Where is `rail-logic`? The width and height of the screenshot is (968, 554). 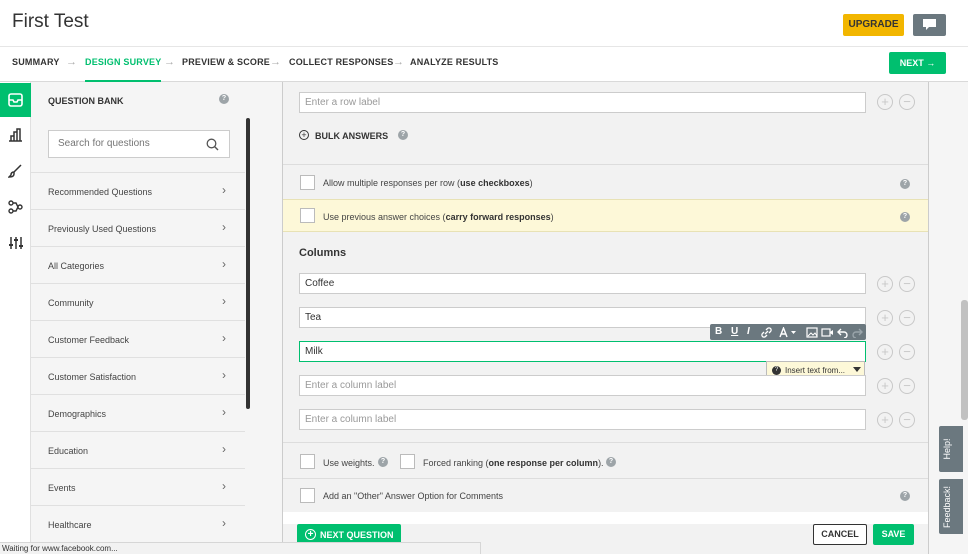
rail-logic is located at coordinates (15, 207).